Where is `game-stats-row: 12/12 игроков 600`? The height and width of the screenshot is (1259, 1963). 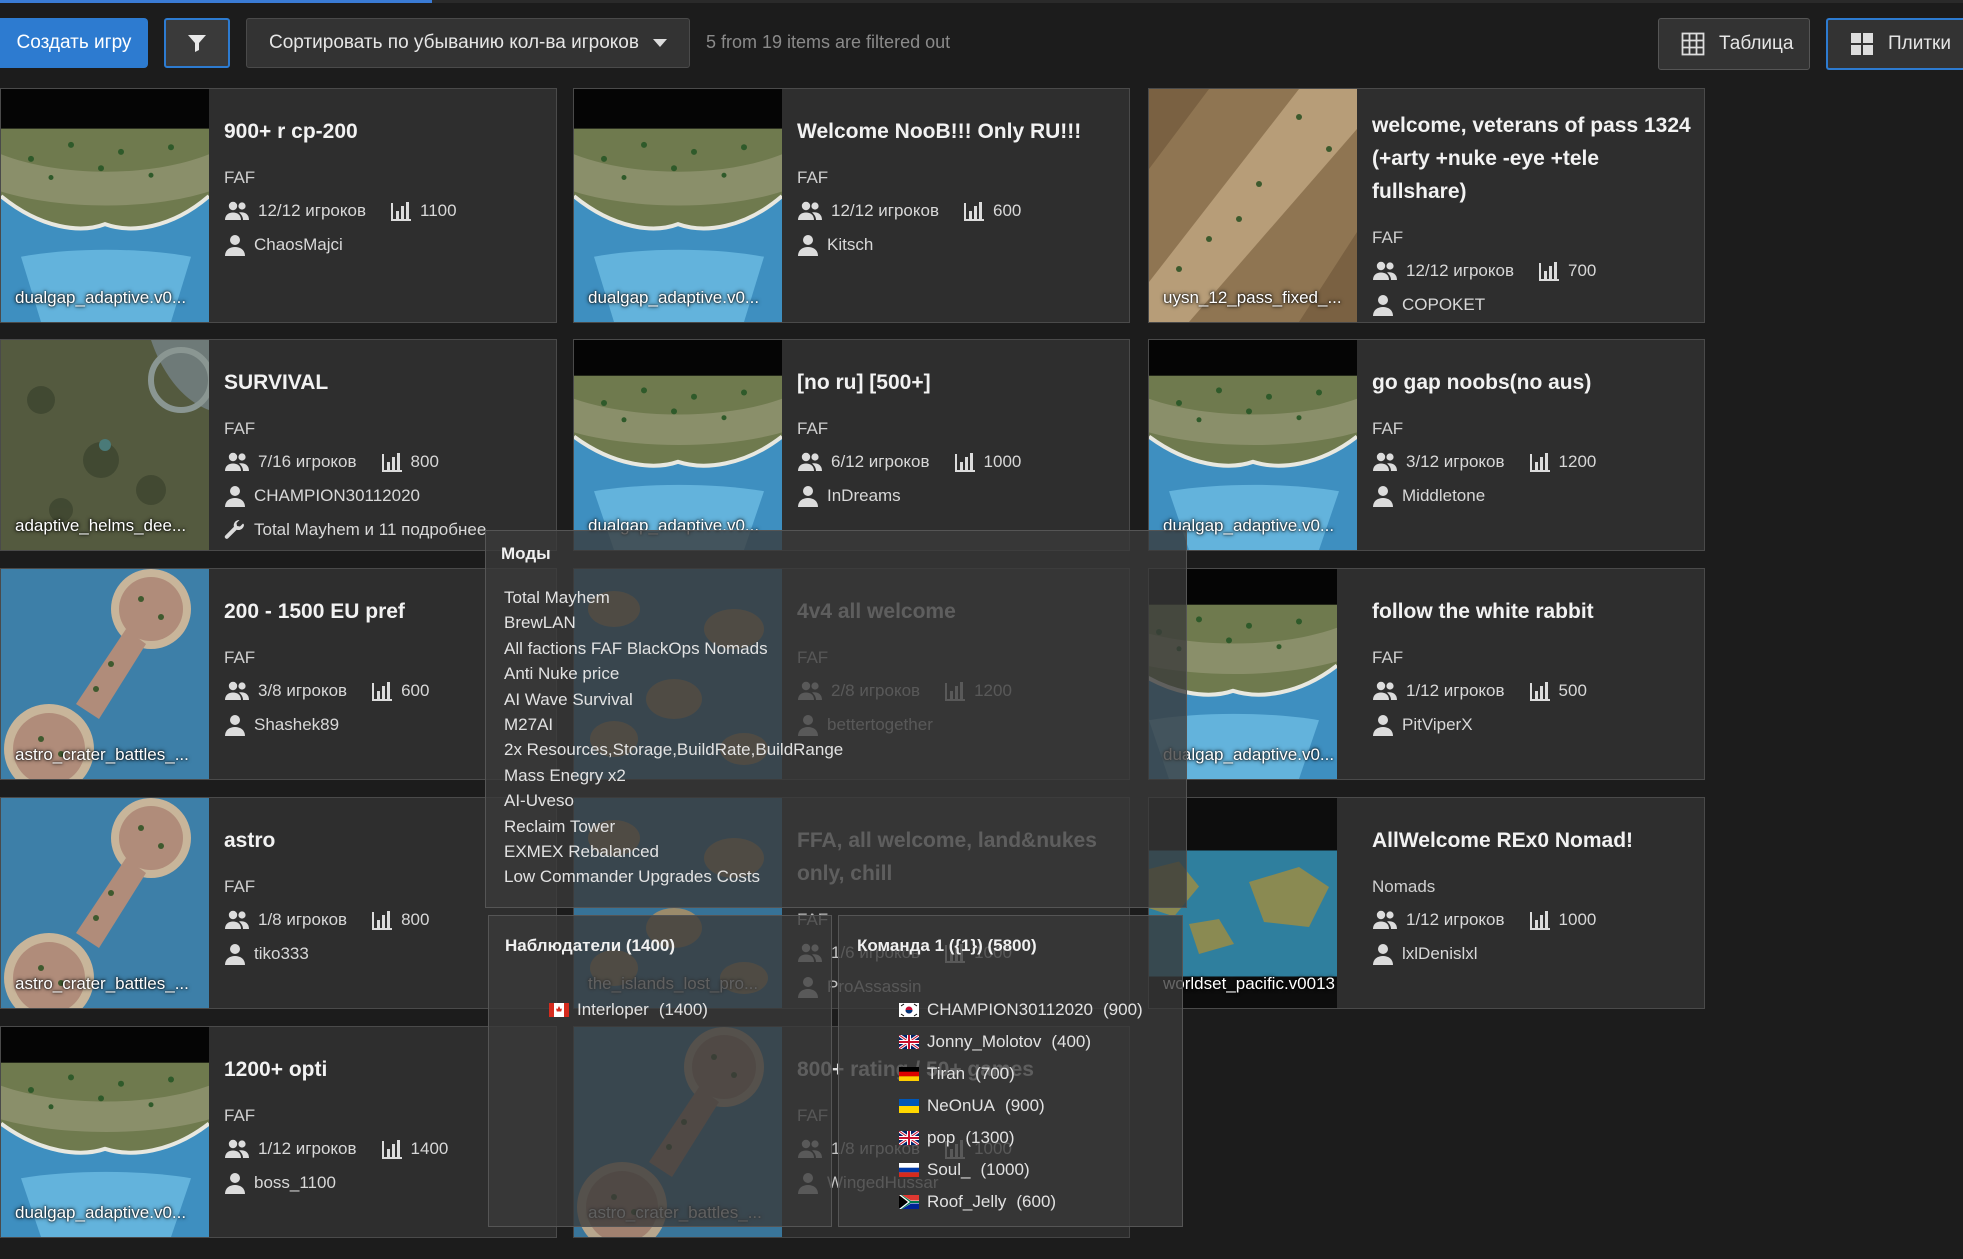 game-stats-row: 12/12 игроков 600 is located at coordinates (957, 211).